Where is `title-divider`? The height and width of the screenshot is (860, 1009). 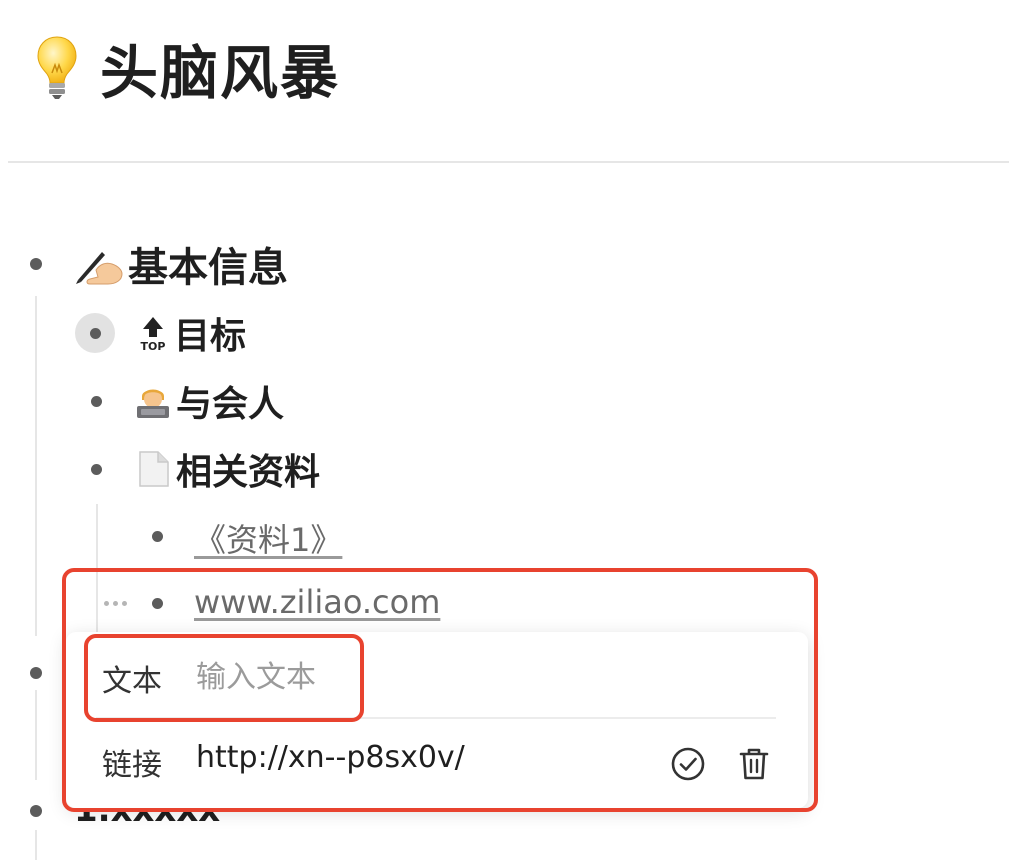
title-divider is located at coordinates (508, 162).